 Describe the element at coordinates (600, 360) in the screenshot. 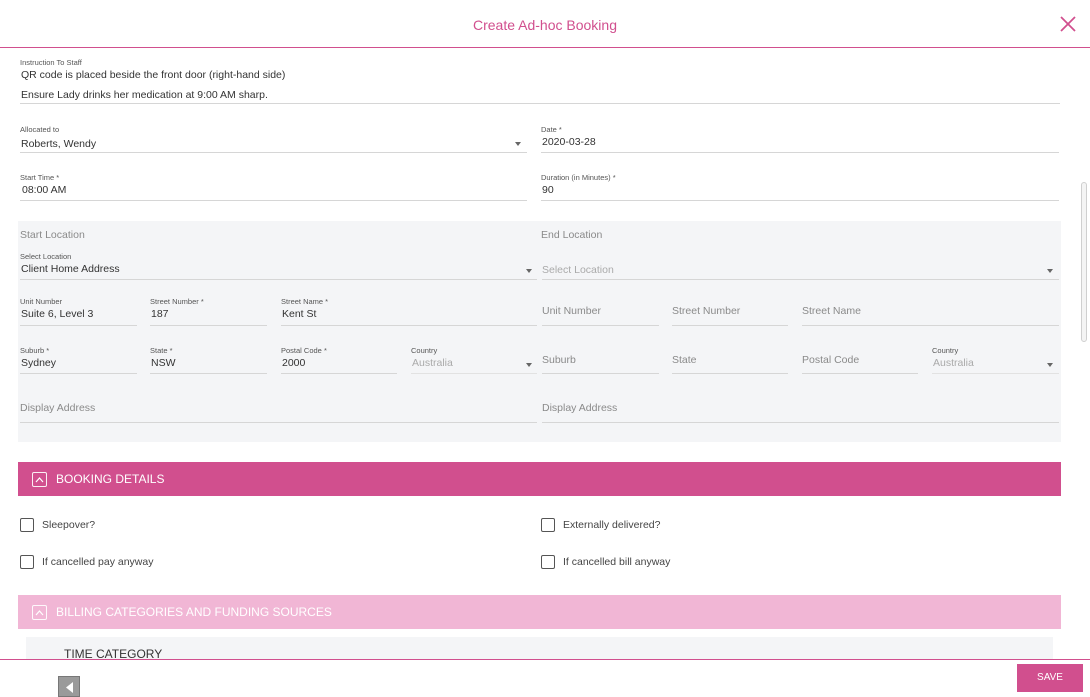

I see `end-suburb-field: Suburb` at that location.